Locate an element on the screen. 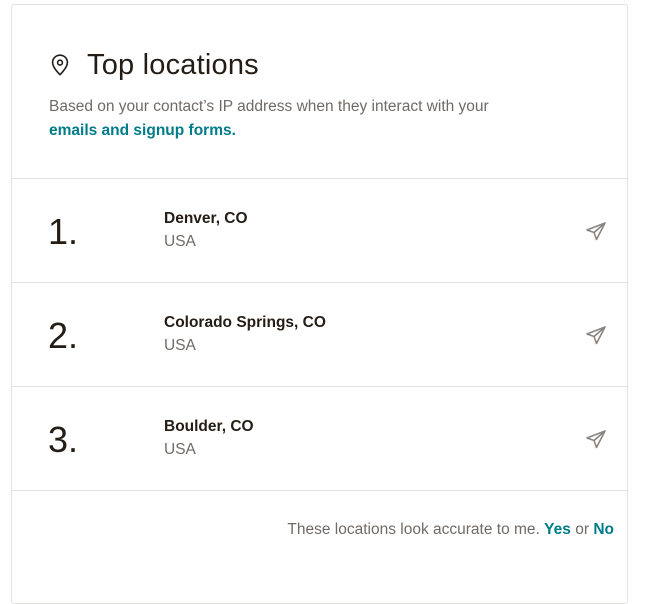 The image size is (656, 604). location-city: Boulder, CO is located at coordinates (209, 426).